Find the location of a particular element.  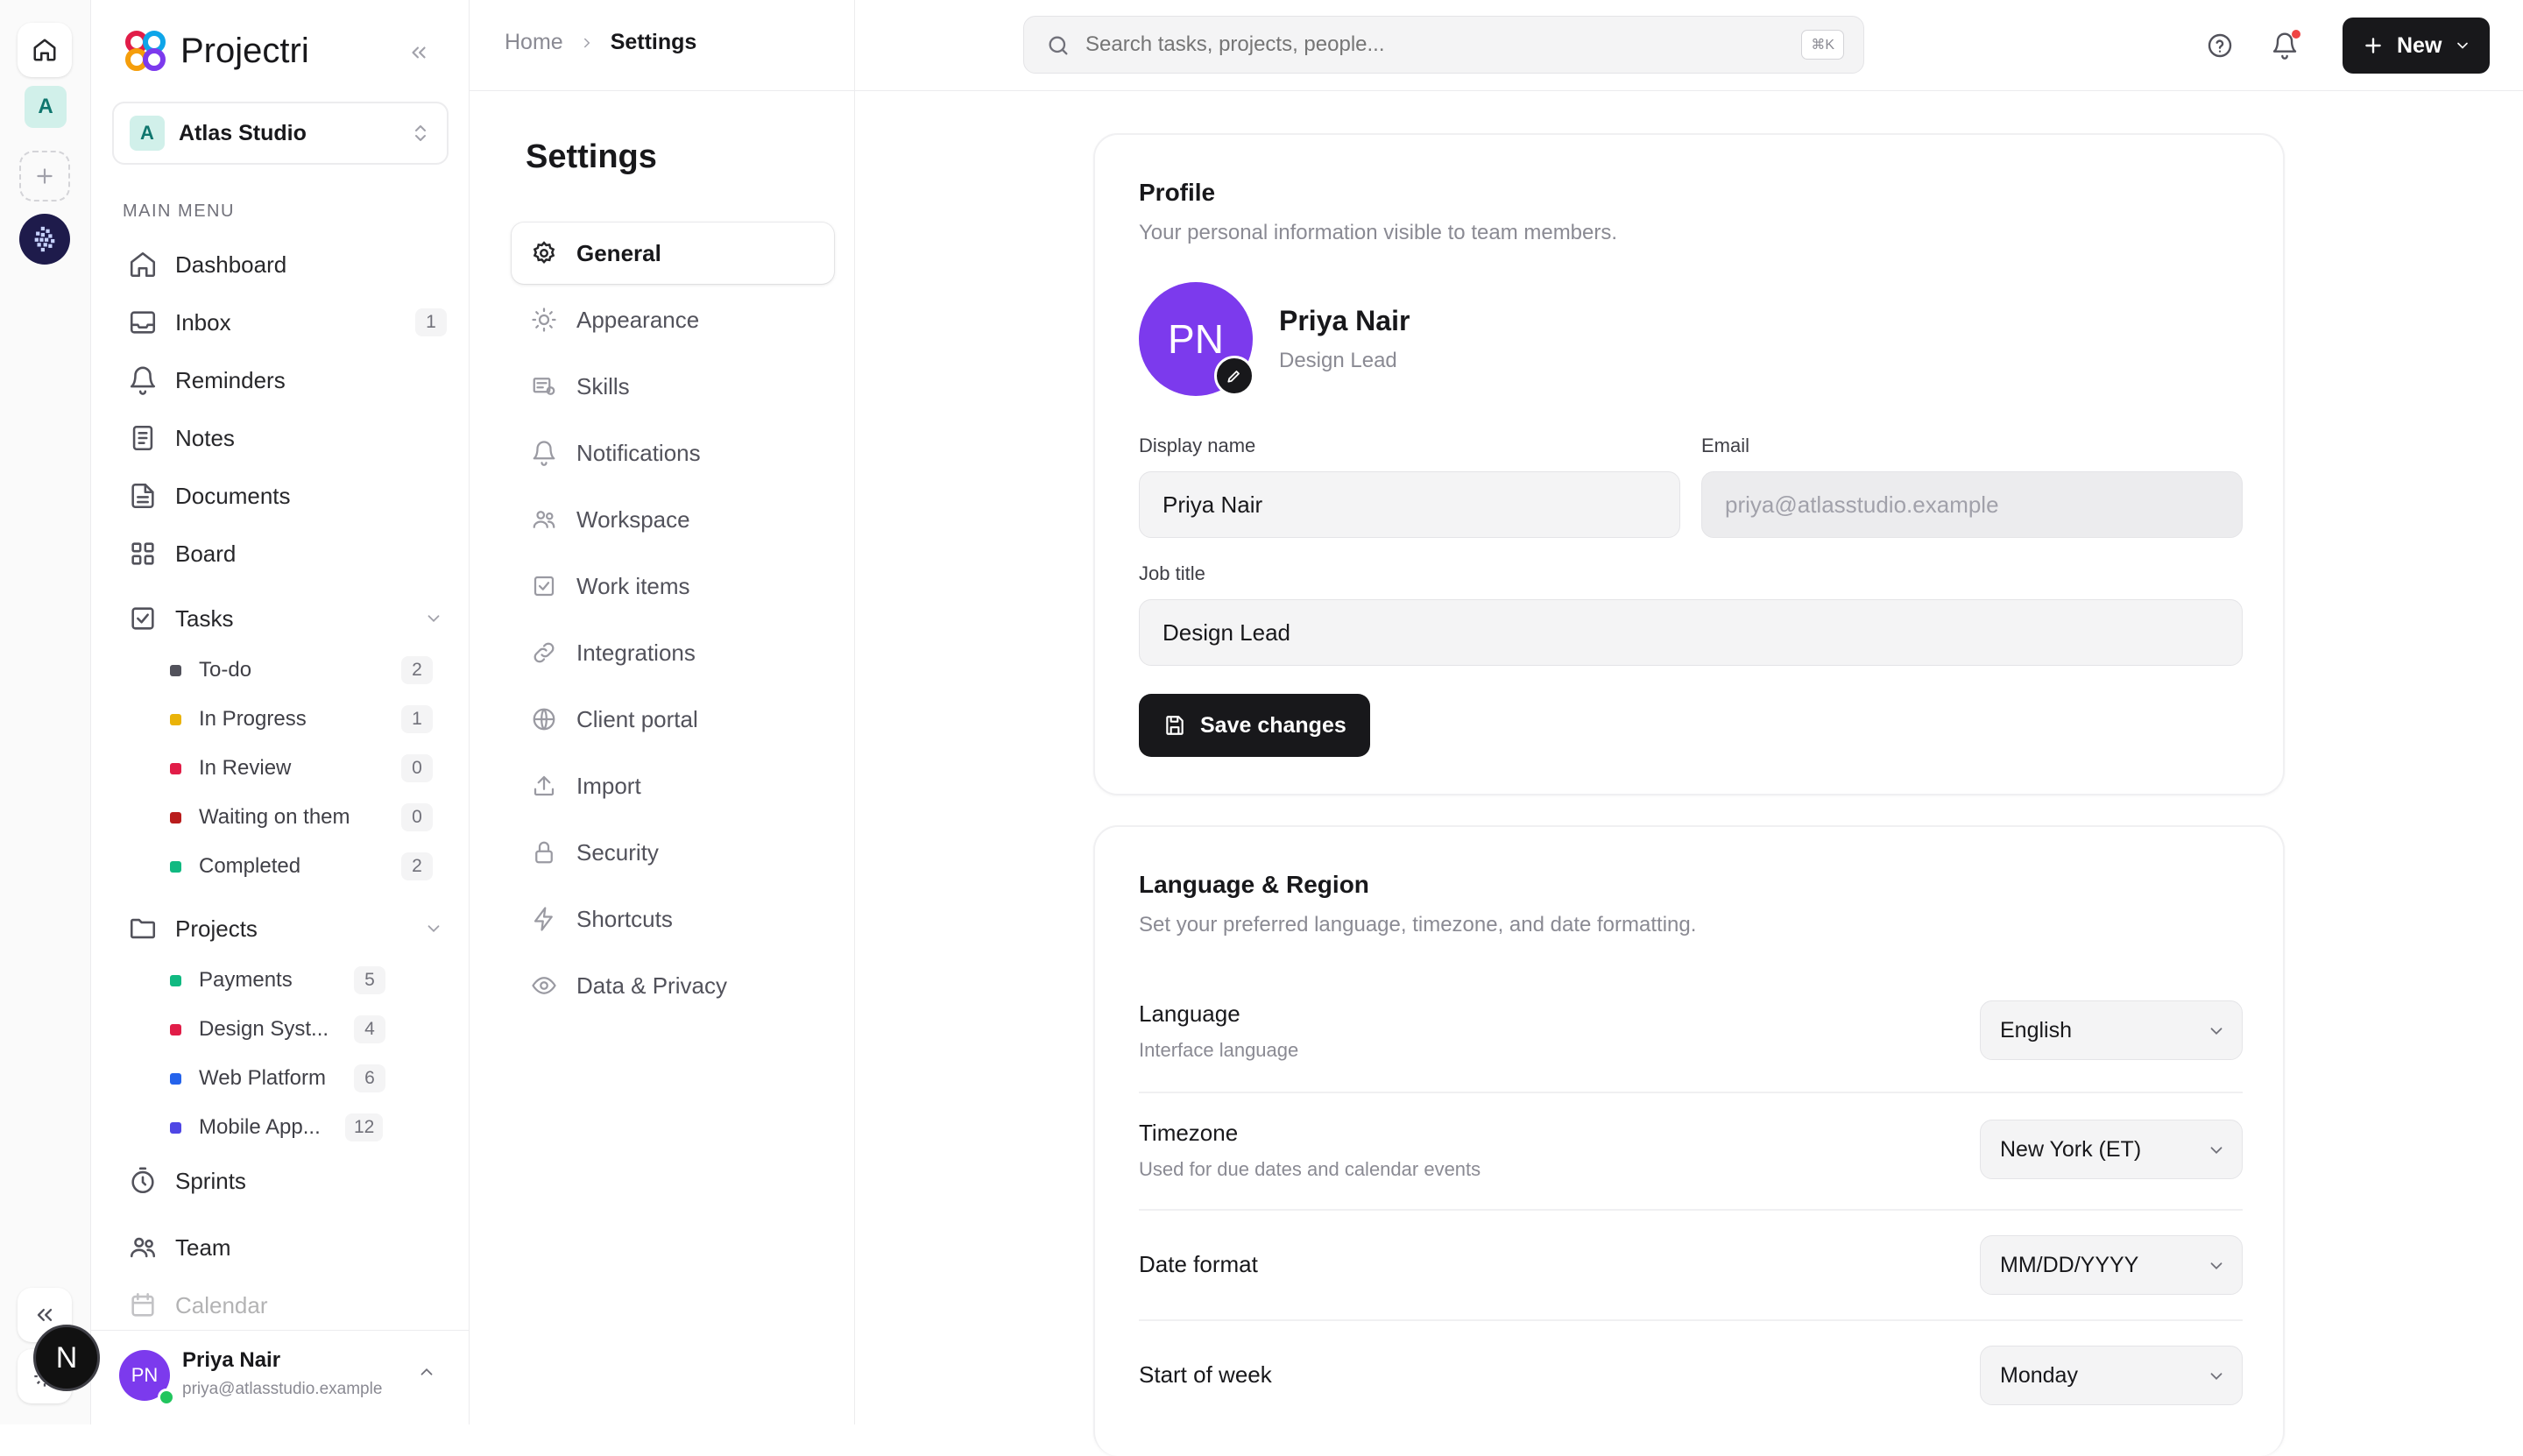

email-field: priya@atlasstudio.example is located at coordinates (1972, 504).